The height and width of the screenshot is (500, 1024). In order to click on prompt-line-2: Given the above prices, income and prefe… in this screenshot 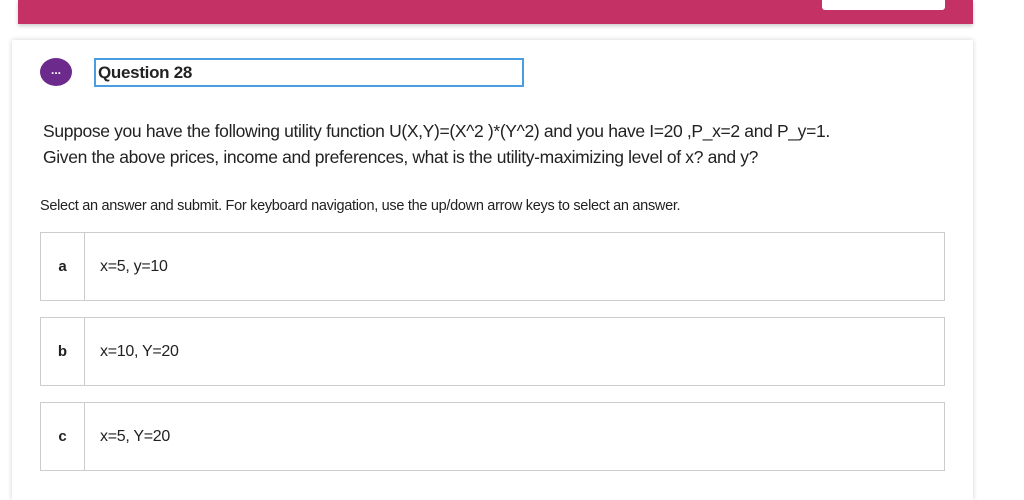, I will do `click(401, 157)`.